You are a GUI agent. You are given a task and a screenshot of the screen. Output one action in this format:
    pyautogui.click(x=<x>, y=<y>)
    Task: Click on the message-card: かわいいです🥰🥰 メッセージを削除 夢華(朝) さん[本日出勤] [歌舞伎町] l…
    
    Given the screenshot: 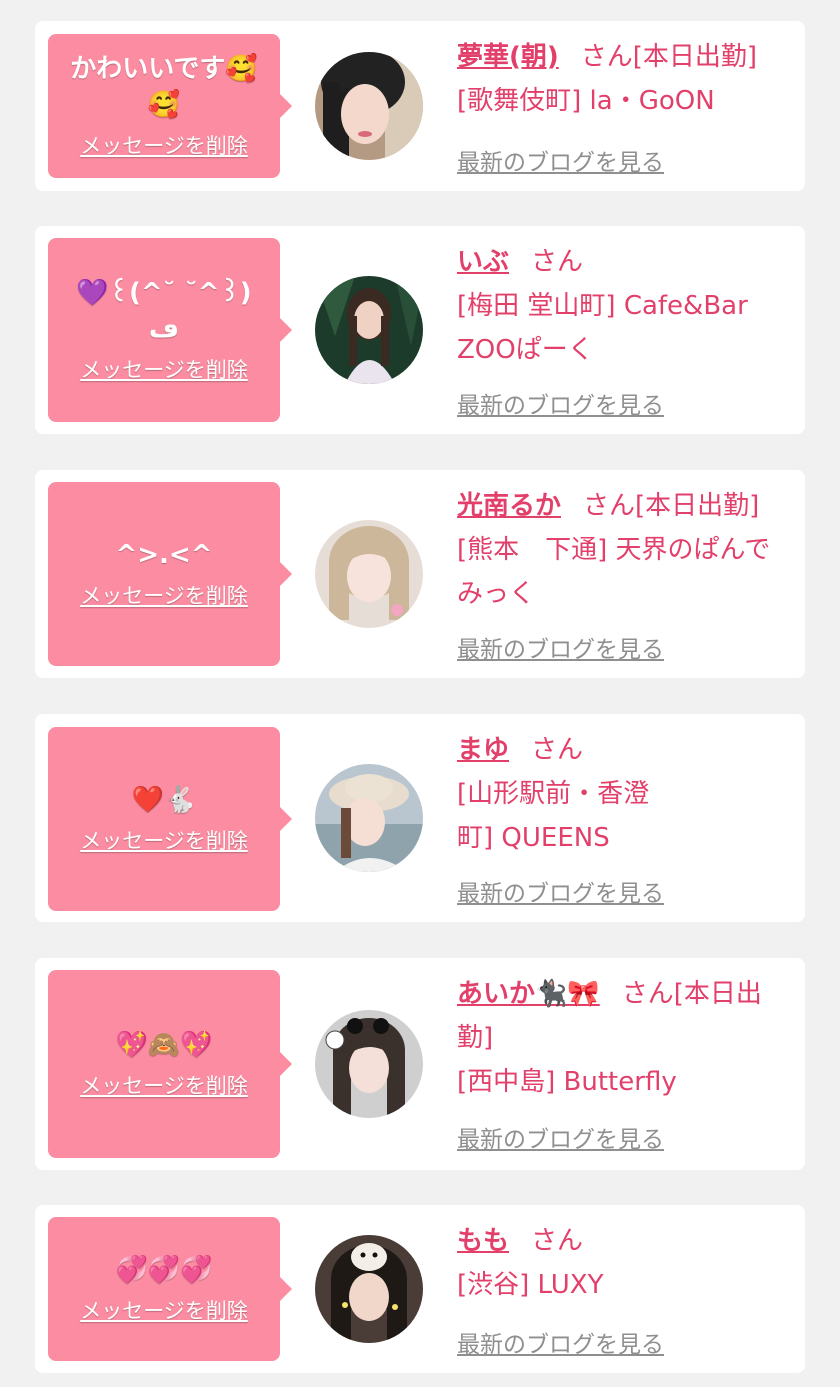 What is the action you would take?
    pyautogui.click(x=420, y=106)
    